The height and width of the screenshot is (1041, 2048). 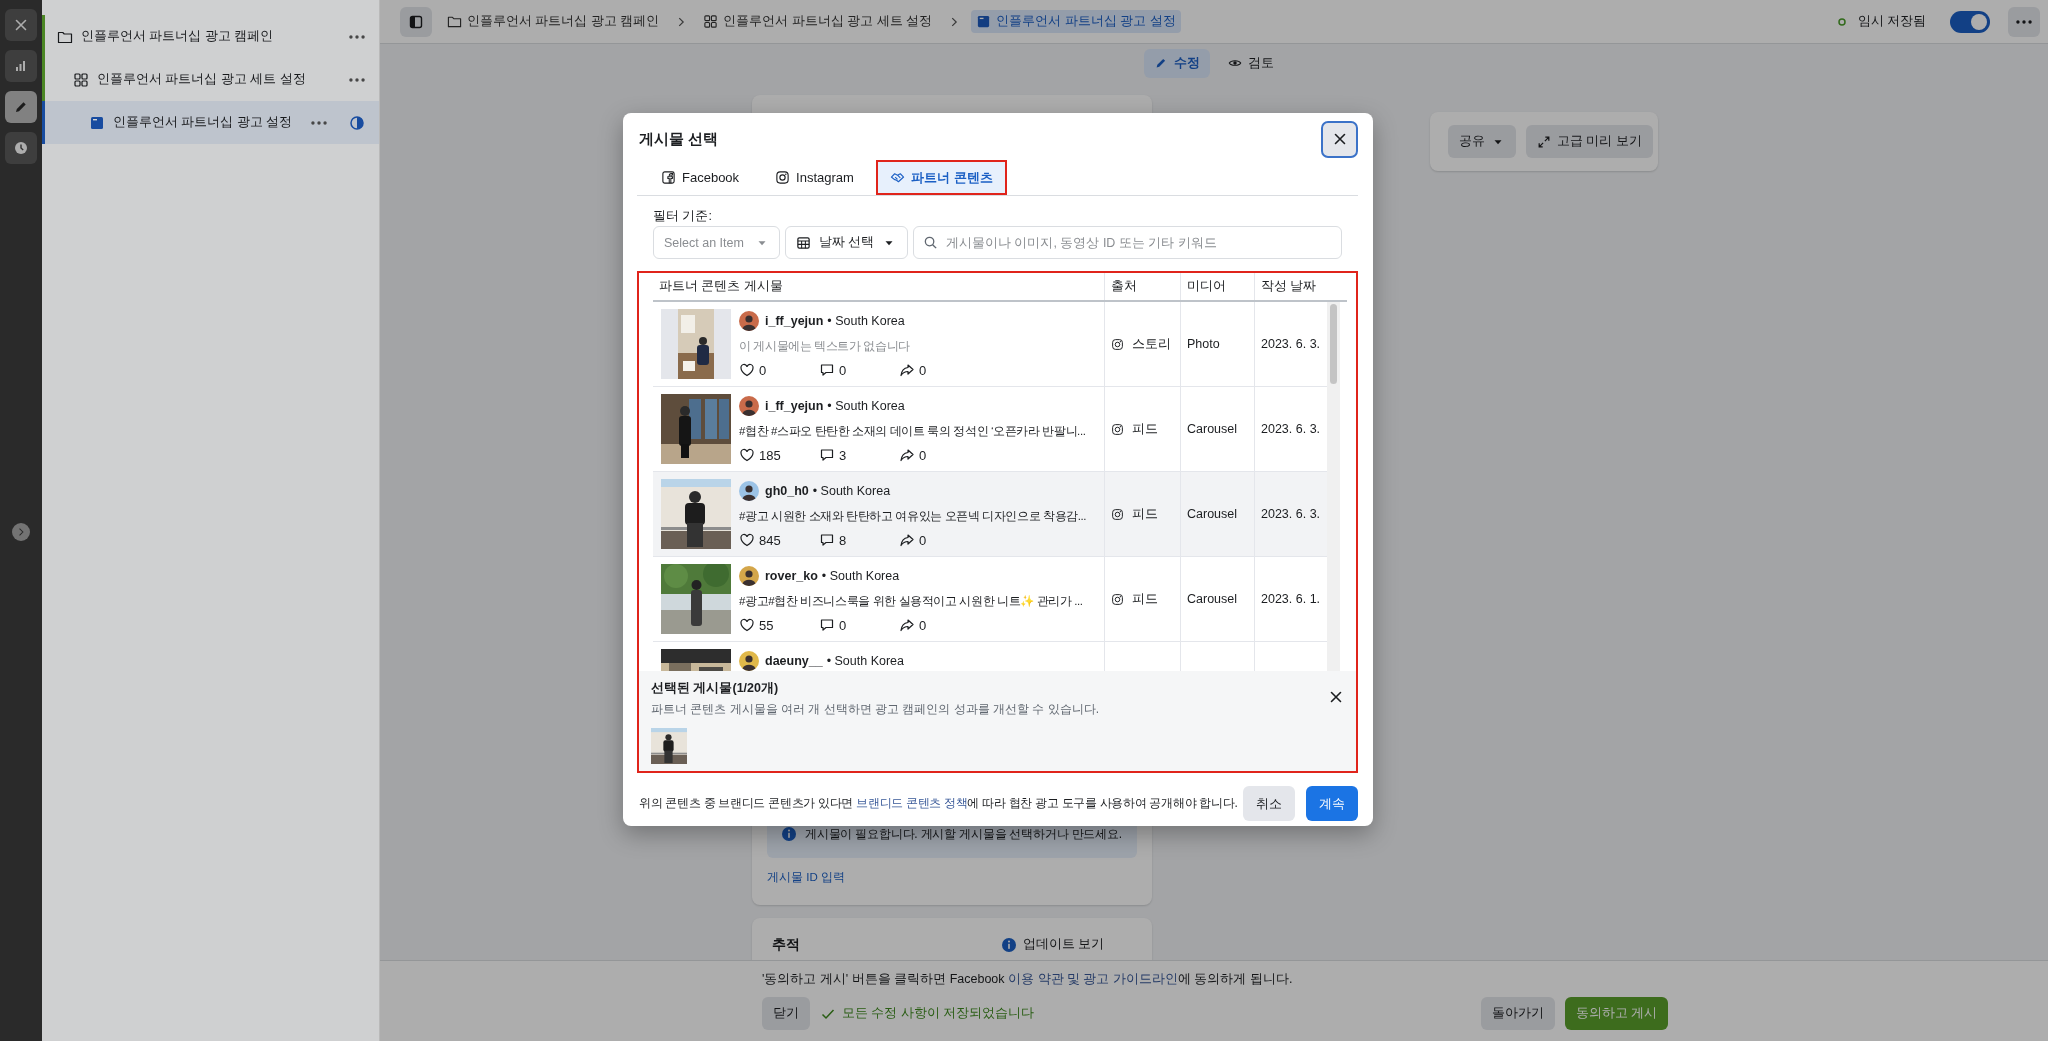 I want to click on date-text: 2023. 6. 1., so click(x=1291, y=599).